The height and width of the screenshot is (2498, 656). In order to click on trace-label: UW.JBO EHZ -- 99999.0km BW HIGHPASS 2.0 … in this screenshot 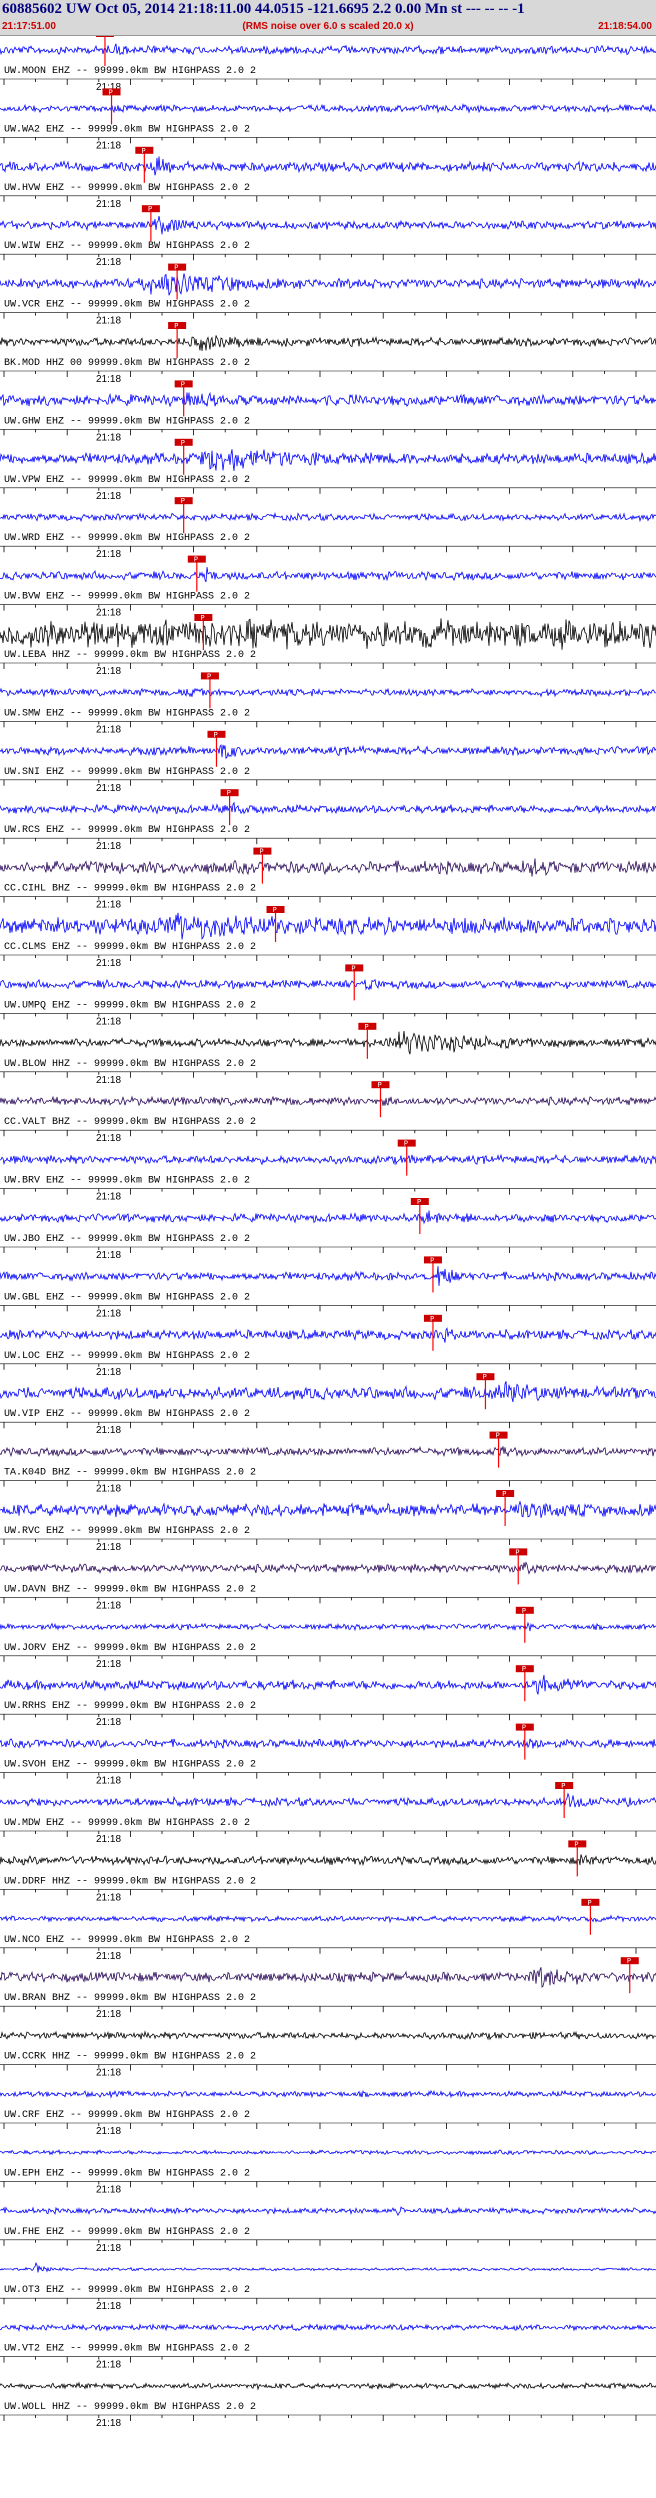, I will do `click(127, 1239)`.